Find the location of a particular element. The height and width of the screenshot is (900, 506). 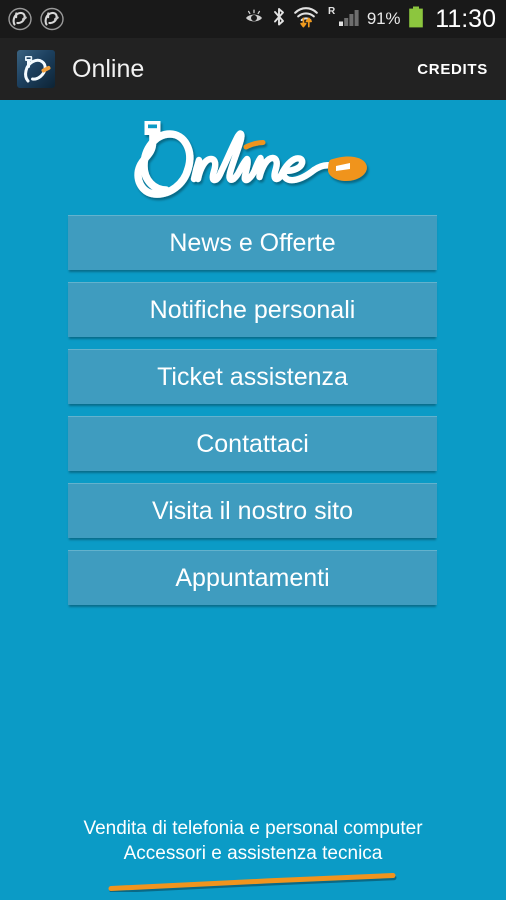

status-bar-indicators: R 91% 11:30 is located at coordinates (369, 19).